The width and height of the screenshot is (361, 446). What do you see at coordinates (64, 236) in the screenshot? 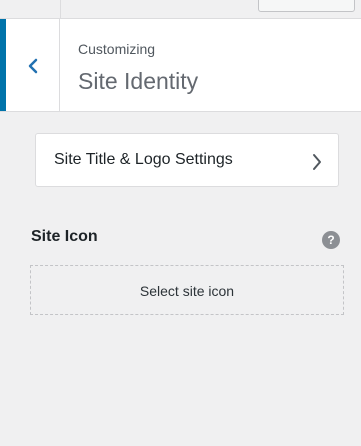
I see `site-icon-title: Site Icon` at bounding box center [64, 236].